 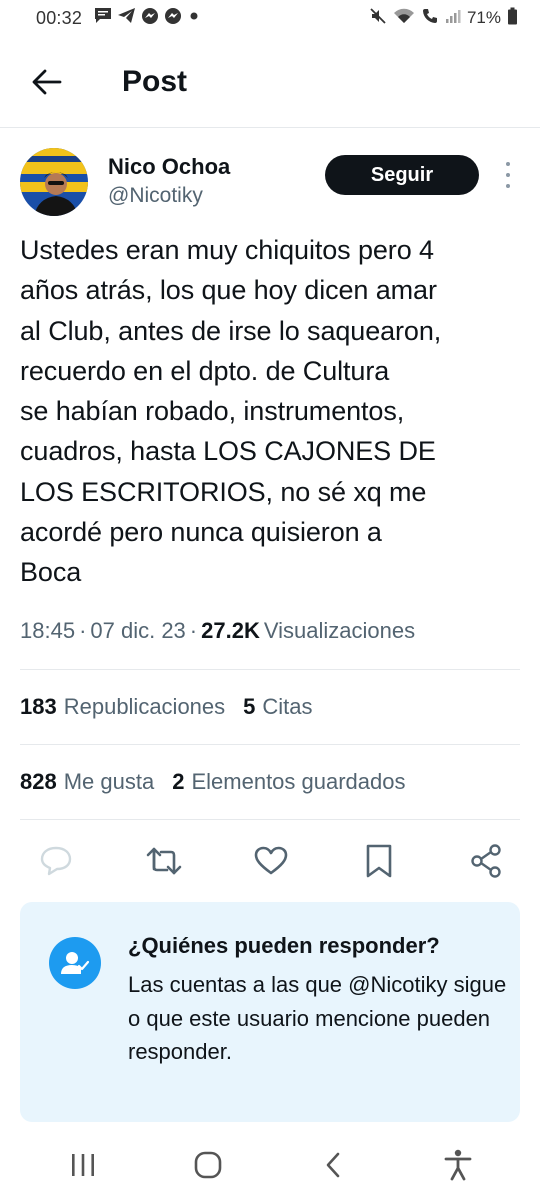 What do you see at coordinates (404, 18) in the screenshot?
I see `wifi-icon` at bounding box center [404, 18].